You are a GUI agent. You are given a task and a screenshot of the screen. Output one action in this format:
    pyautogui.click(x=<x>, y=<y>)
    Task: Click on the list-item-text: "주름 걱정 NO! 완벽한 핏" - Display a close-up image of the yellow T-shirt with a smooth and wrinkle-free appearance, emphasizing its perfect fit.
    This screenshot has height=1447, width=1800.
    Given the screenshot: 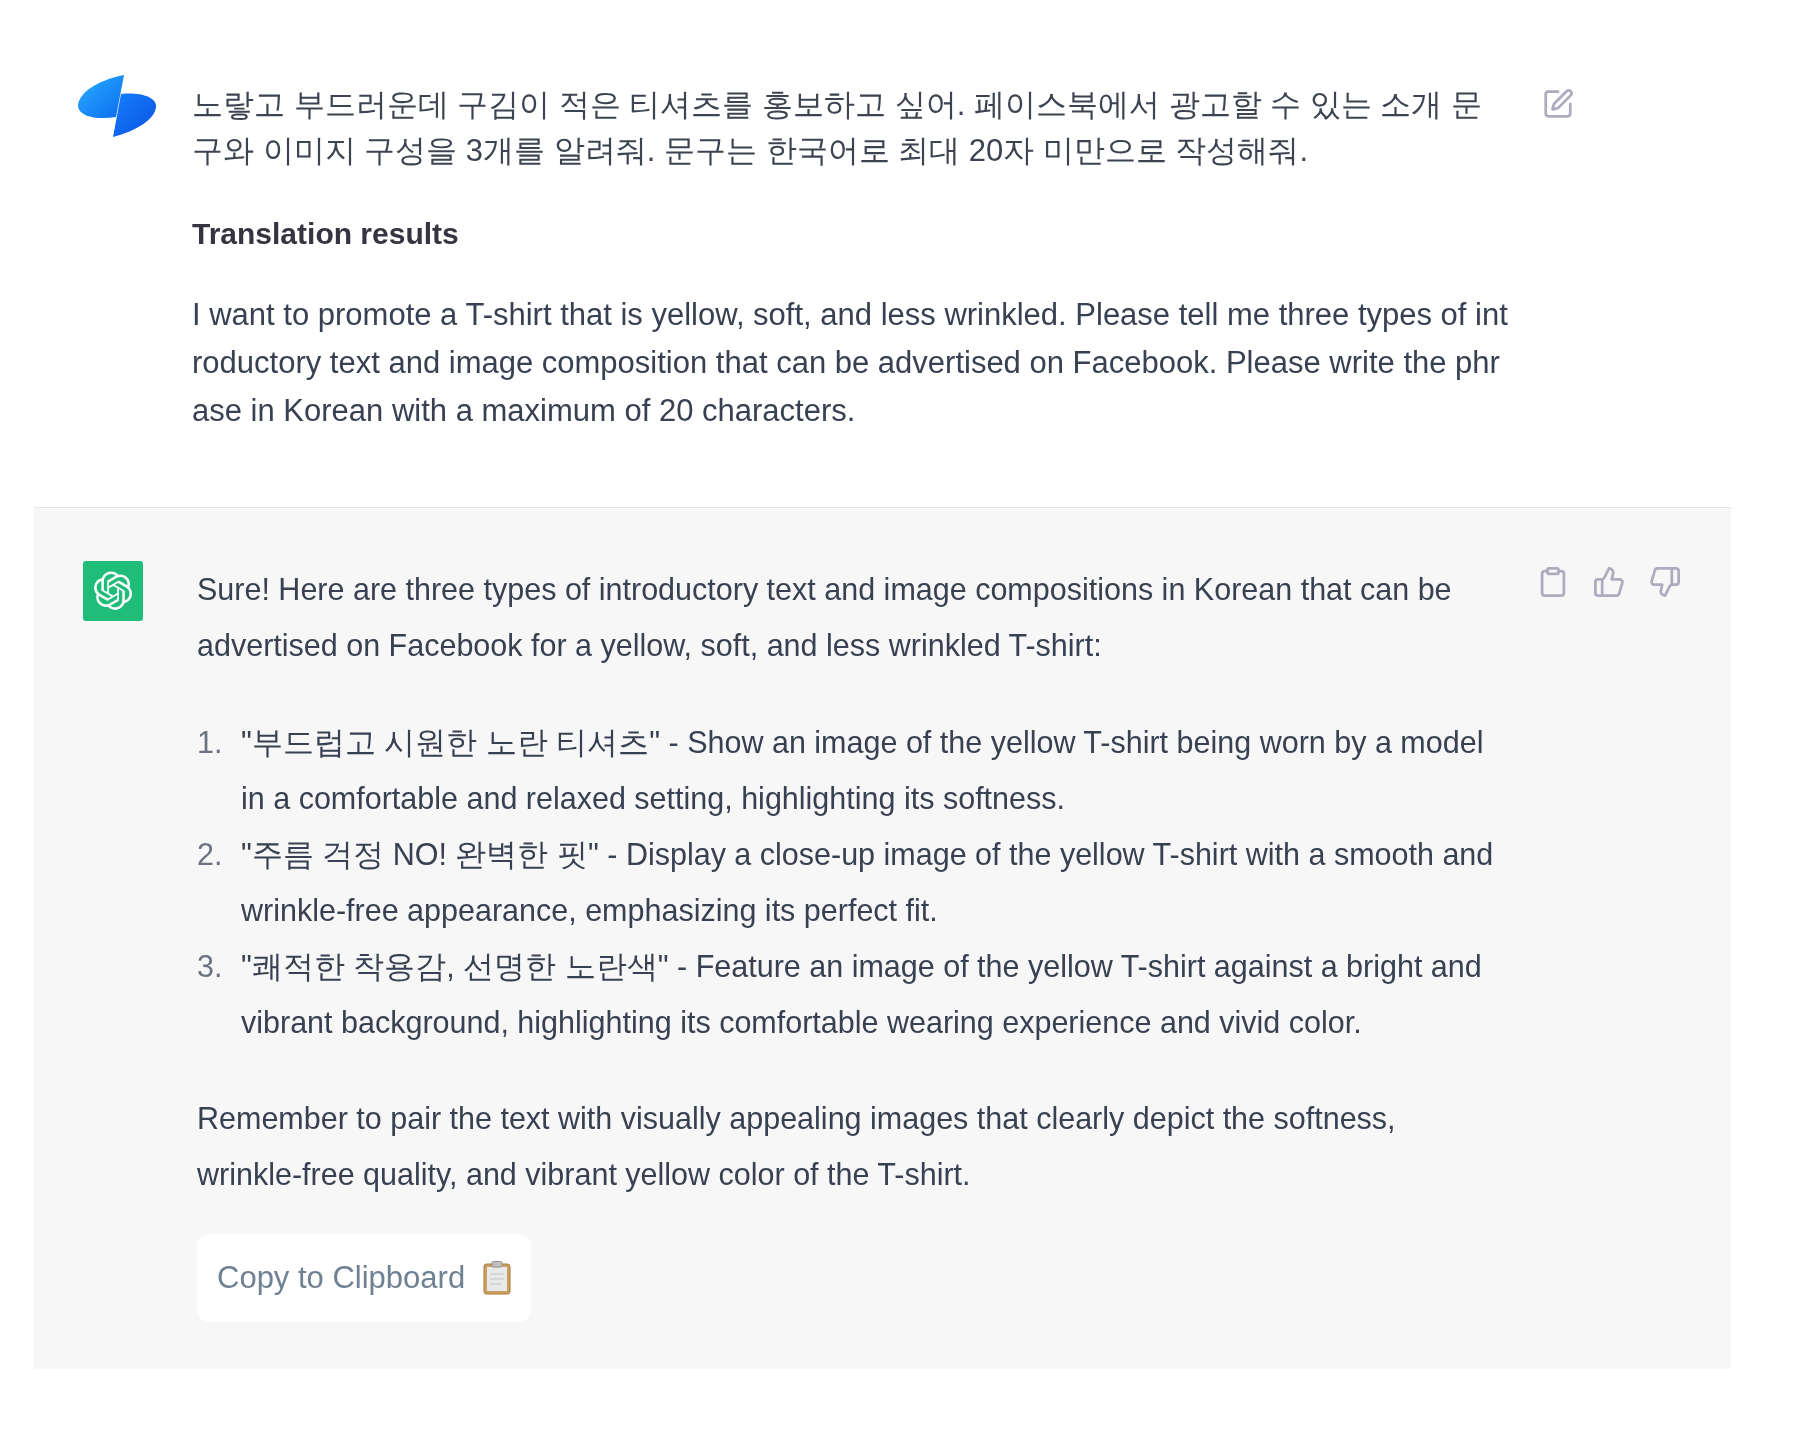 What is the action you would take?
    pyautogui.click(x=868, y=883)
    